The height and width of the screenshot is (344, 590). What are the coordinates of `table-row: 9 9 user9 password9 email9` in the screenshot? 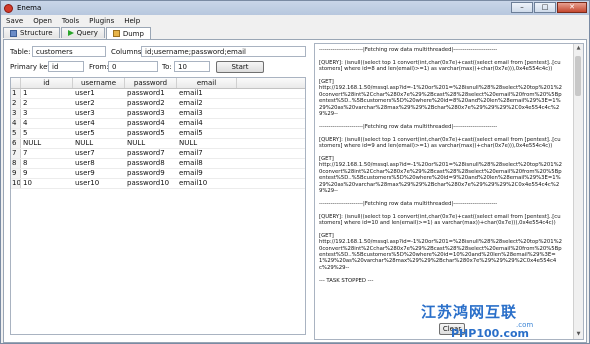 It's located at (158, 174).